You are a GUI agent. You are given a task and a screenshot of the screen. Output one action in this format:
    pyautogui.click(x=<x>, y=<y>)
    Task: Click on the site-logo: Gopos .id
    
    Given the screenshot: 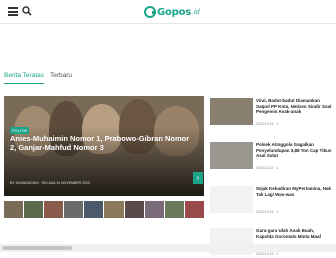 What is the action you would take?
    pyautogui.click(x=171, y=12)
    